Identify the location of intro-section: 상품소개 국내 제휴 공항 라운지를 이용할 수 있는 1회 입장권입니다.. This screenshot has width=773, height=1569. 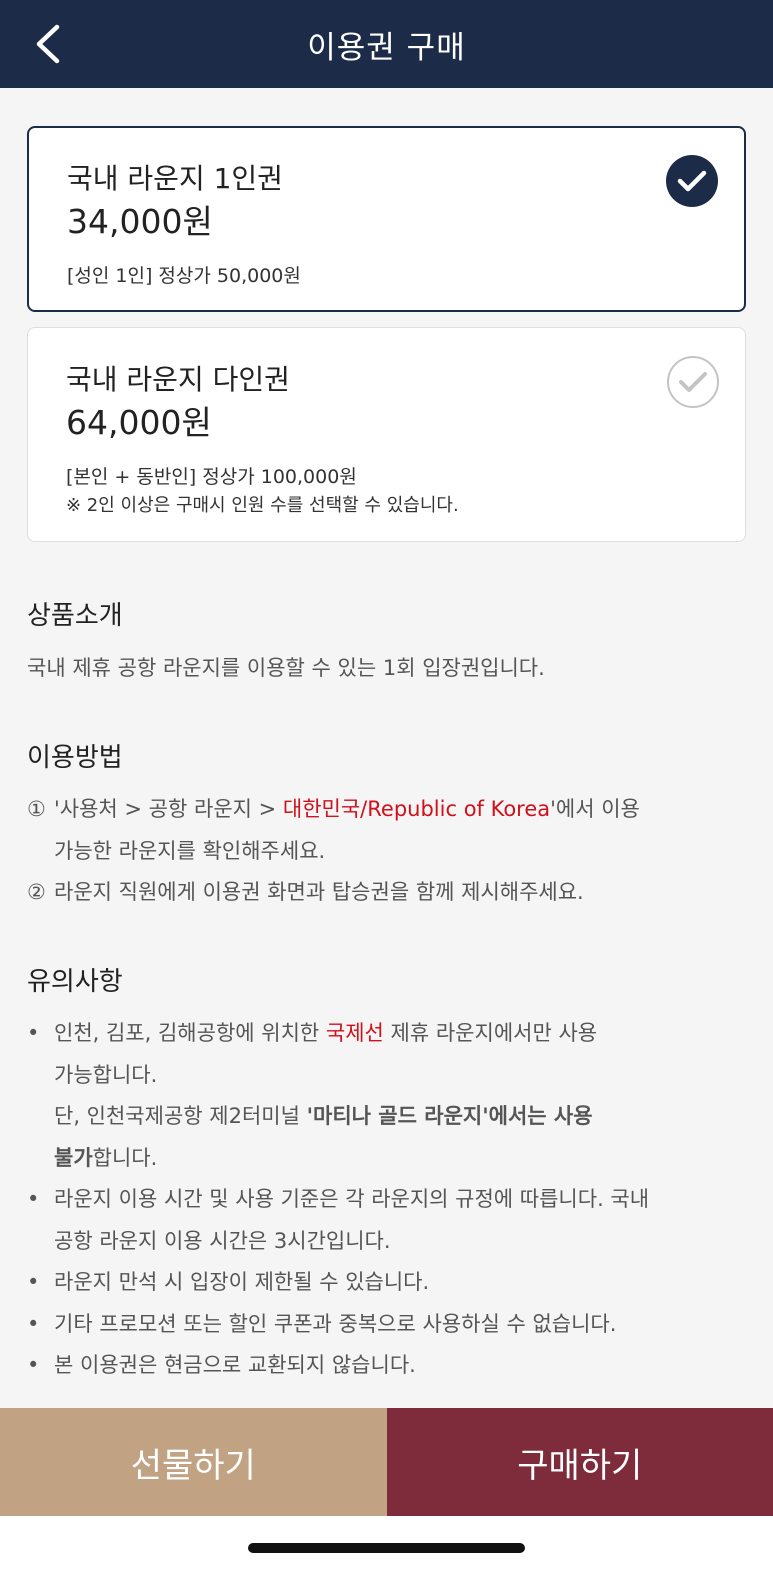
(387, 643).